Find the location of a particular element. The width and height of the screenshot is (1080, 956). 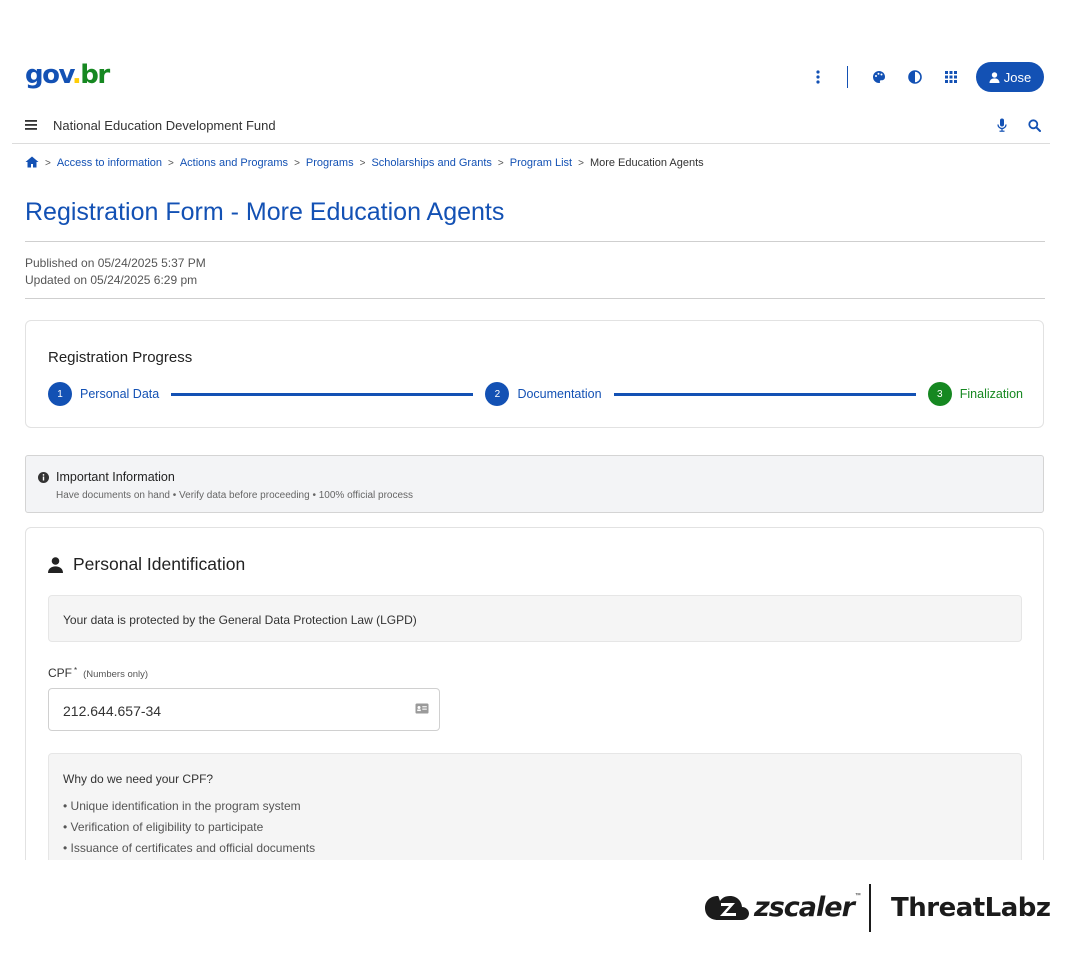

menu-icon is located at coordinates (34, 125).